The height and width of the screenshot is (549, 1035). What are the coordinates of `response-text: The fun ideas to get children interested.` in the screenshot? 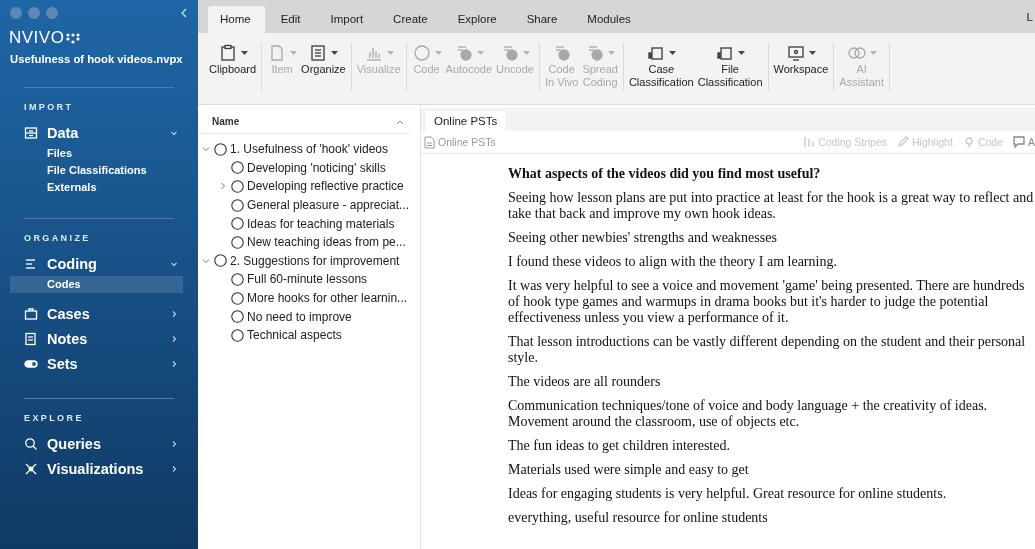 It's located at (619, 446).